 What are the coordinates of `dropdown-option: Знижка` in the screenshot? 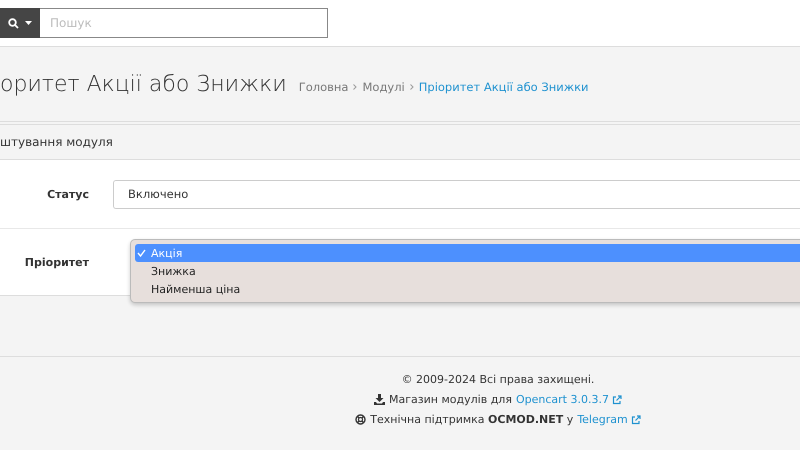 It's located at (467, 271).